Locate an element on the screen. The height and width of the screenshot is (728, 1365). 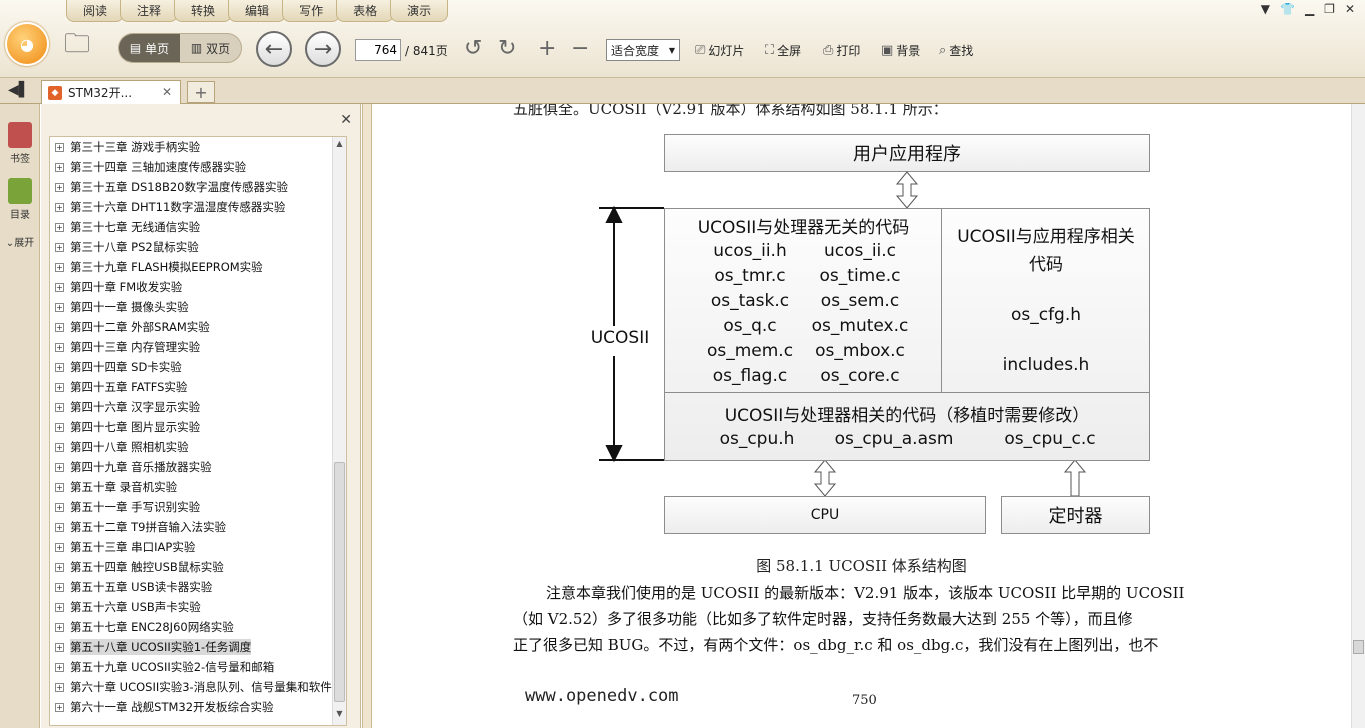
toc-item: + 第三十五章 DS18B20数字温度传感器实验 is located at coordinates (198, 187).